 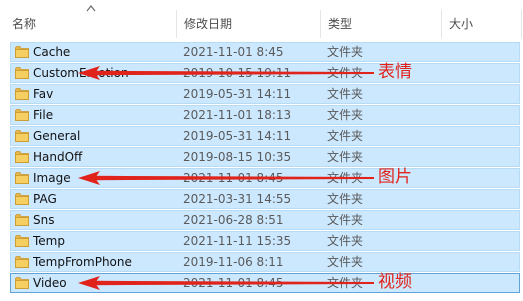 What do you see at coordinates (44, 220) in the screenshot?
I see `file-name: Sns` at bounding box center [44, 220].